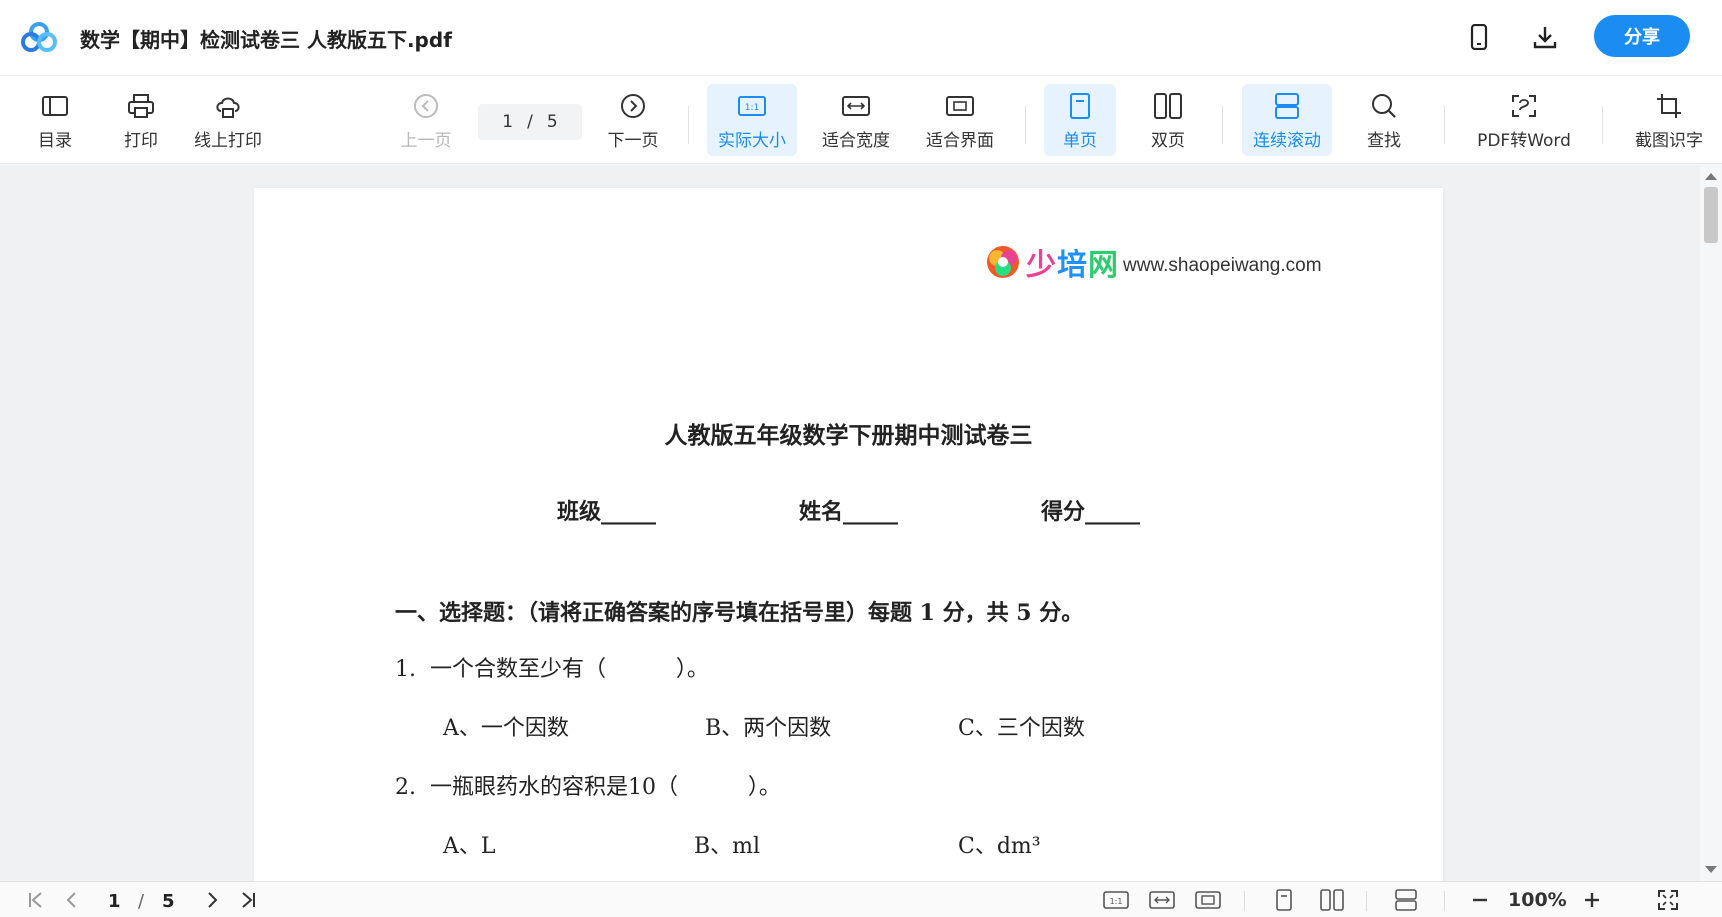 The image size is (1722, 917). Describe the element at coordinates (1406, 900) in the screenshot. I see `status-continuous-scroll-icon` at that location.